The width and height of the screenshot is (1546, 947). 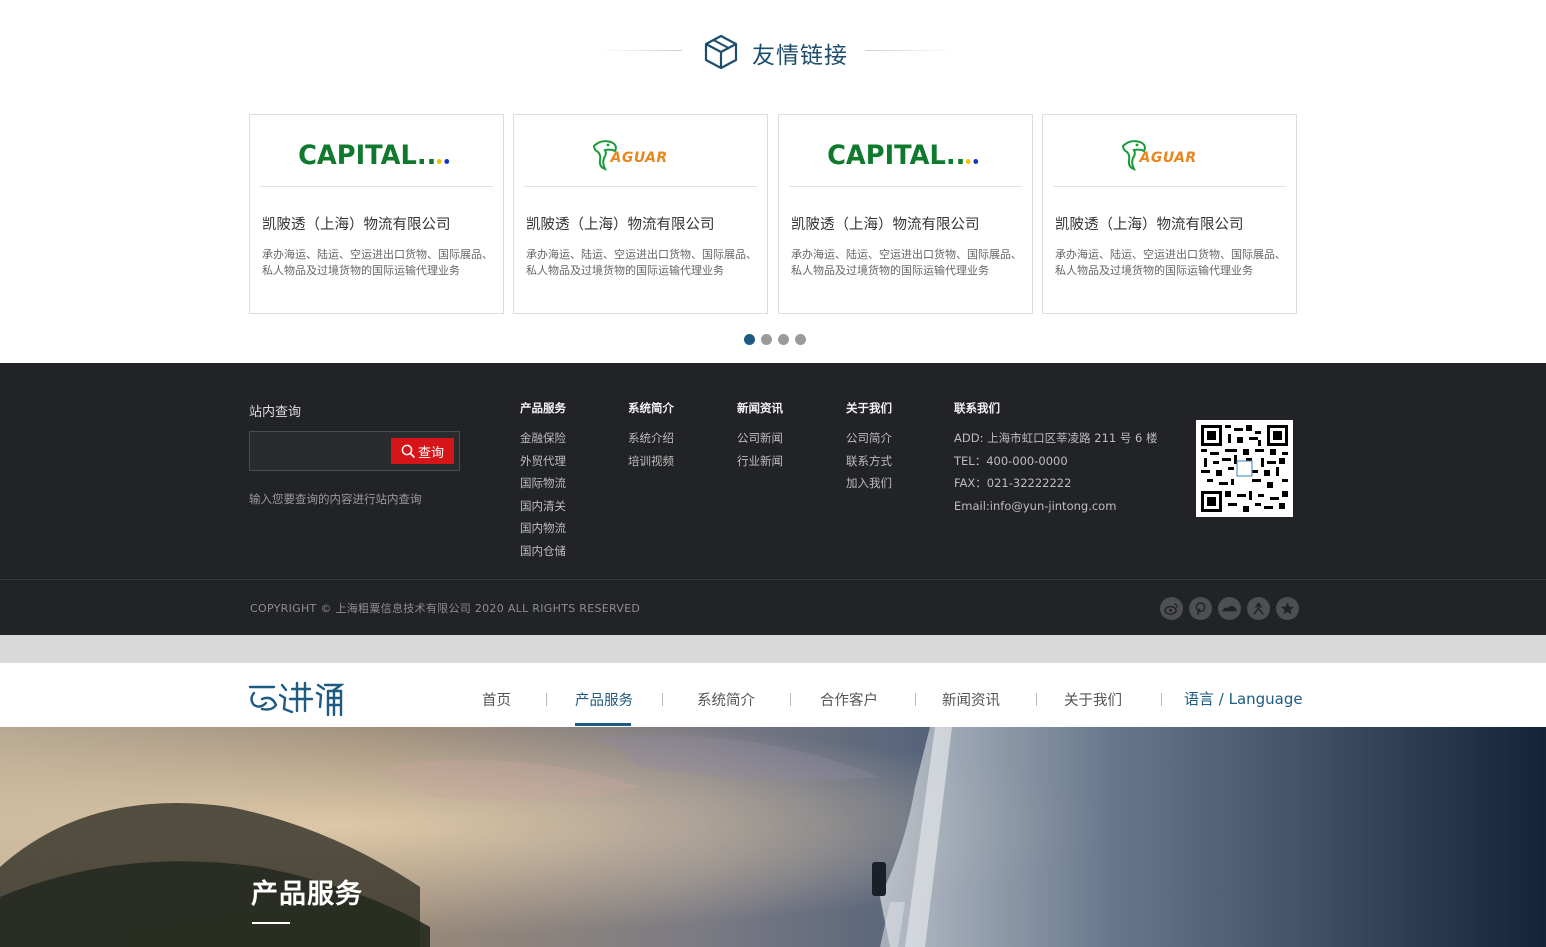 What do you see at coordinates (971, 699) in the screenshot?
I see `nav-item-news: 新闻资讯` at bounding box center [971, 699].